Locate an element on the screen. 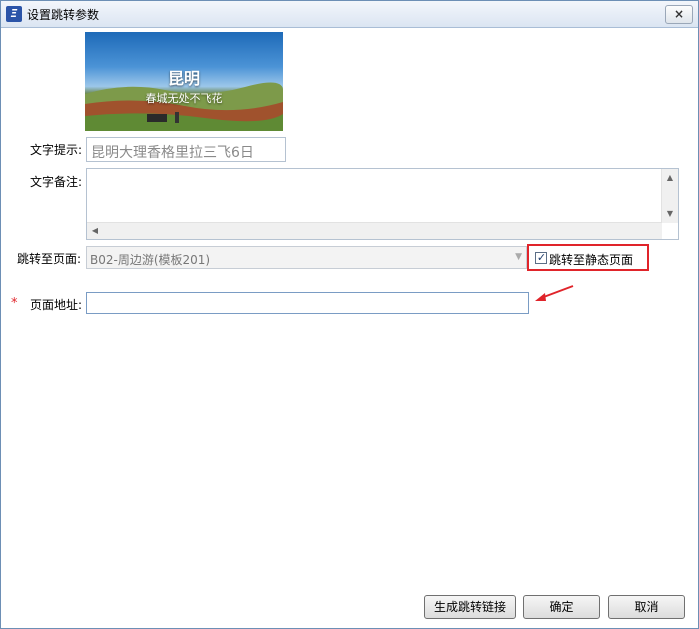  app-logo-icon: Ξ is located at coordinates (14, 14).